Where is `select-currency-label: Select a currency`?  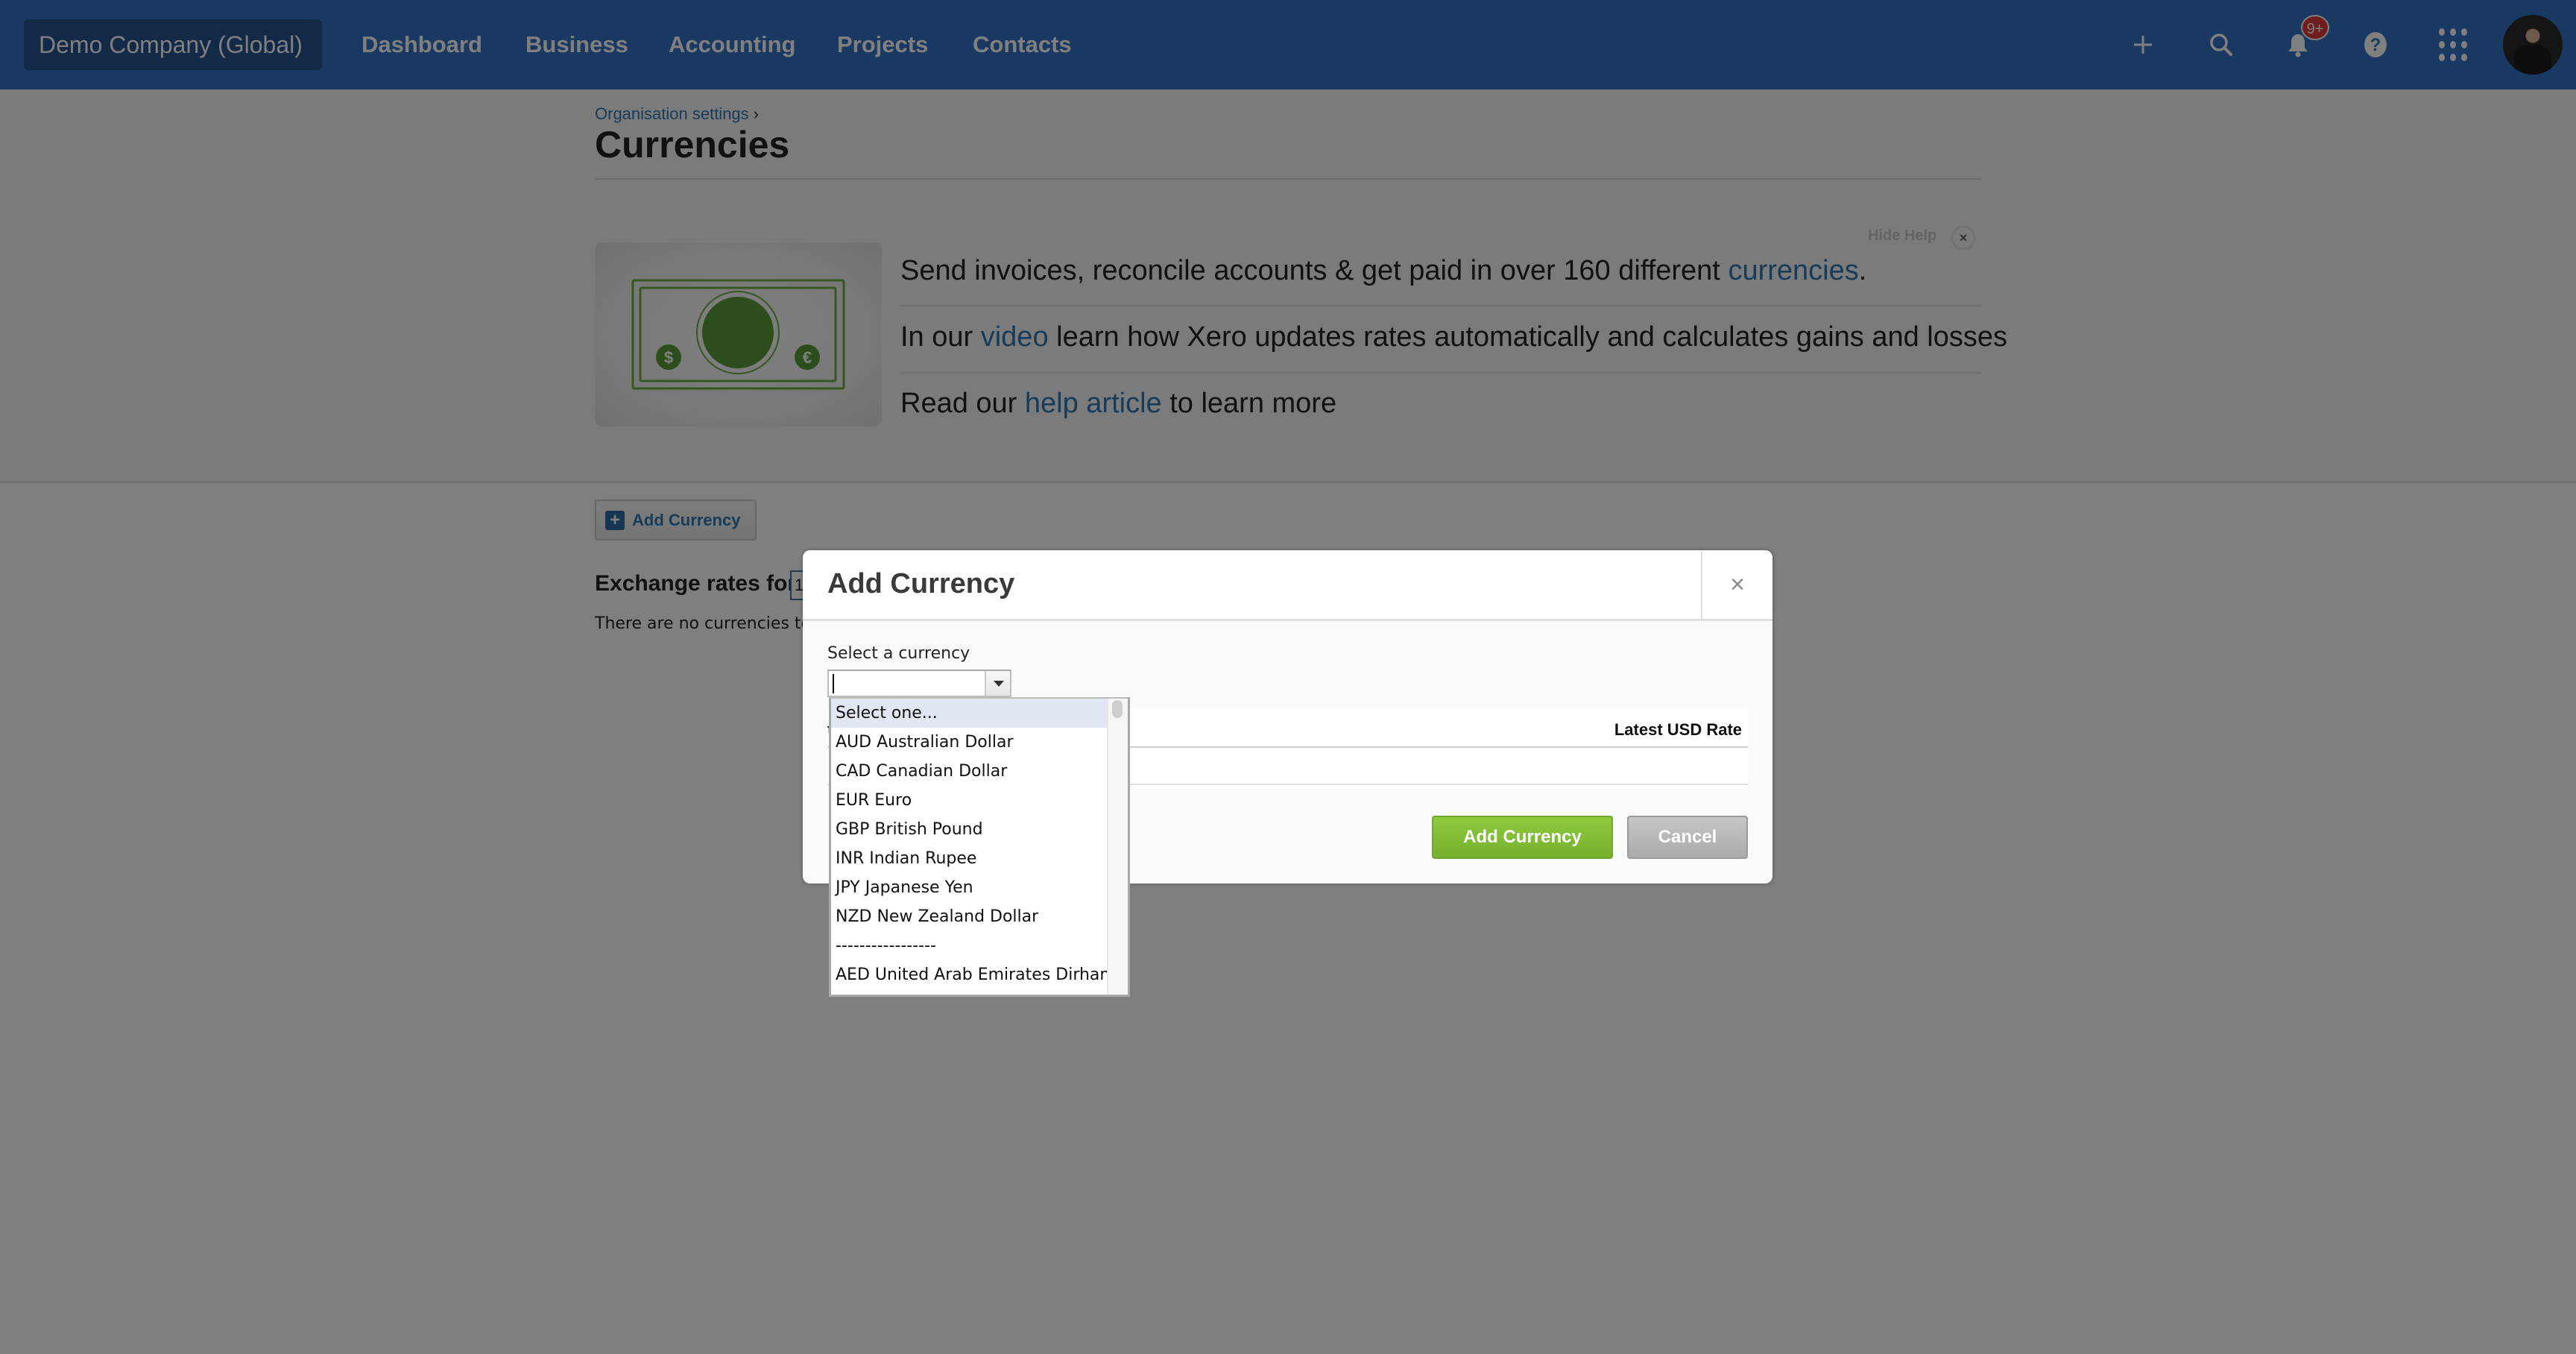 select-currency-label: Select a currency is located at coordinates (898, 653).